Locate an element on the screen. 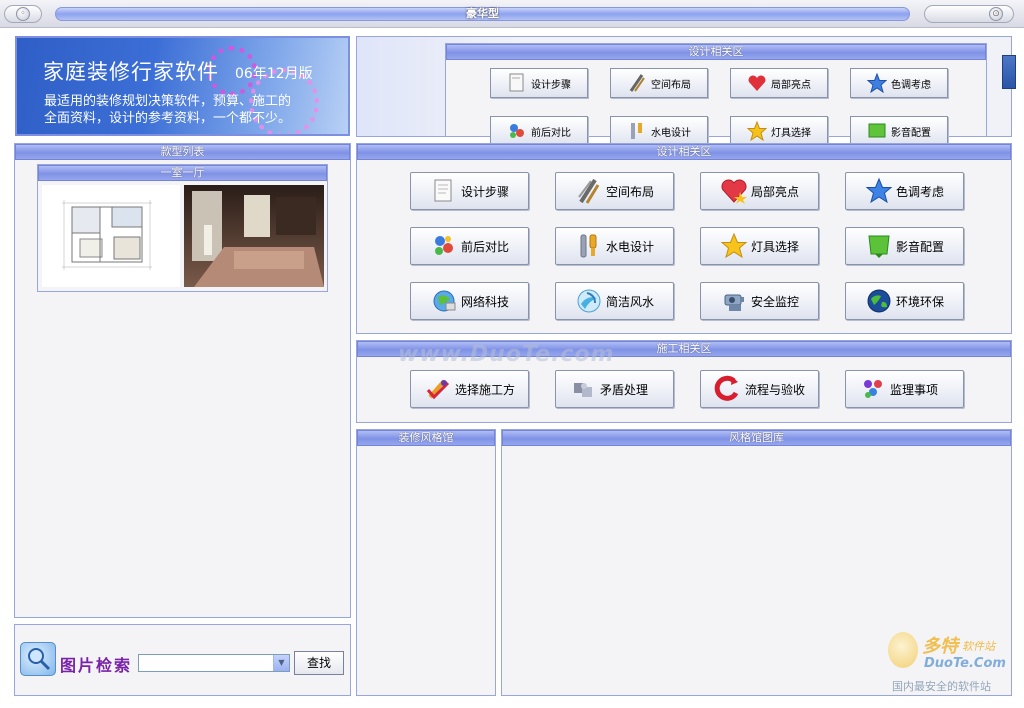 This screenshot has height=708, width=1024. mascot-icon is located at coordinates (903, 650).